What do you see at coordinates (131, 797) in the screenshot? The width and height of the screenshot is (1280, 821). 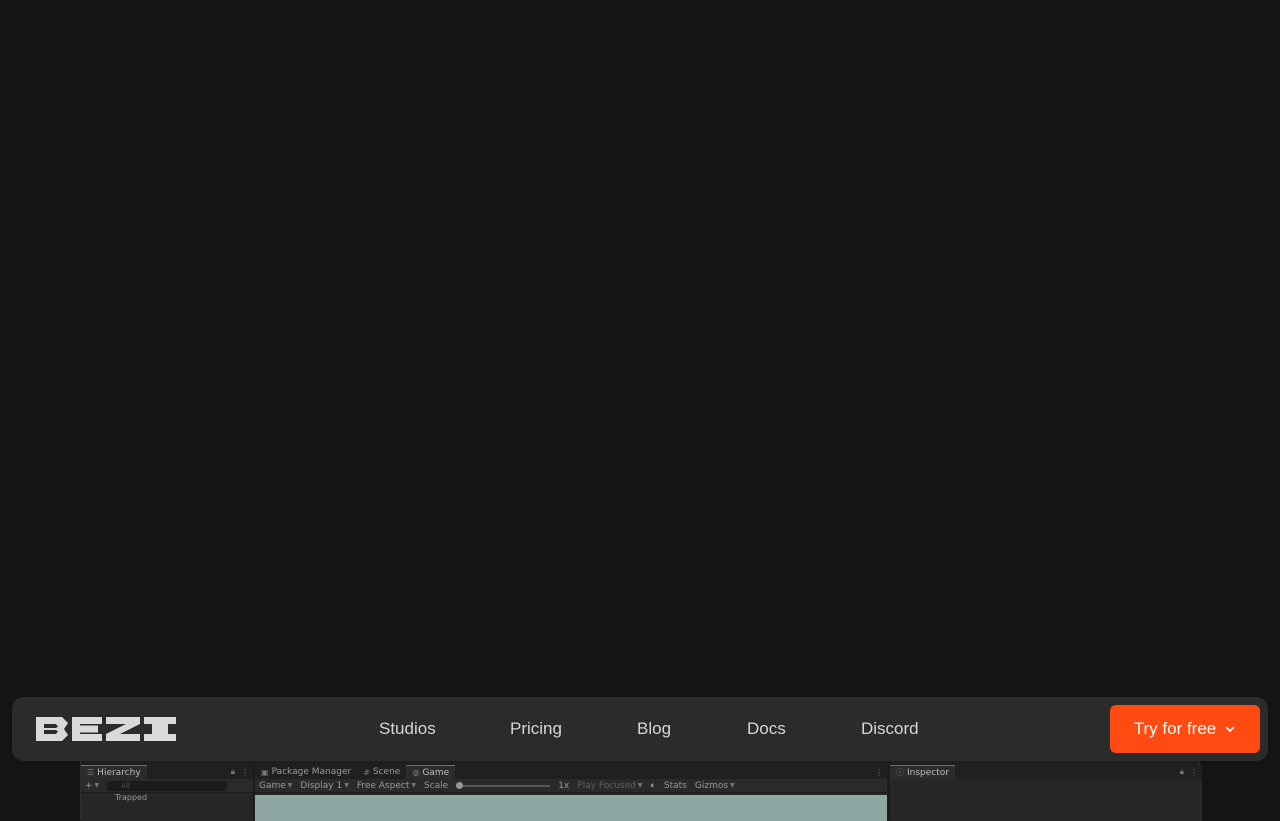 I see `hierarchy-item: Trapped` at bounding box center [131, 797].